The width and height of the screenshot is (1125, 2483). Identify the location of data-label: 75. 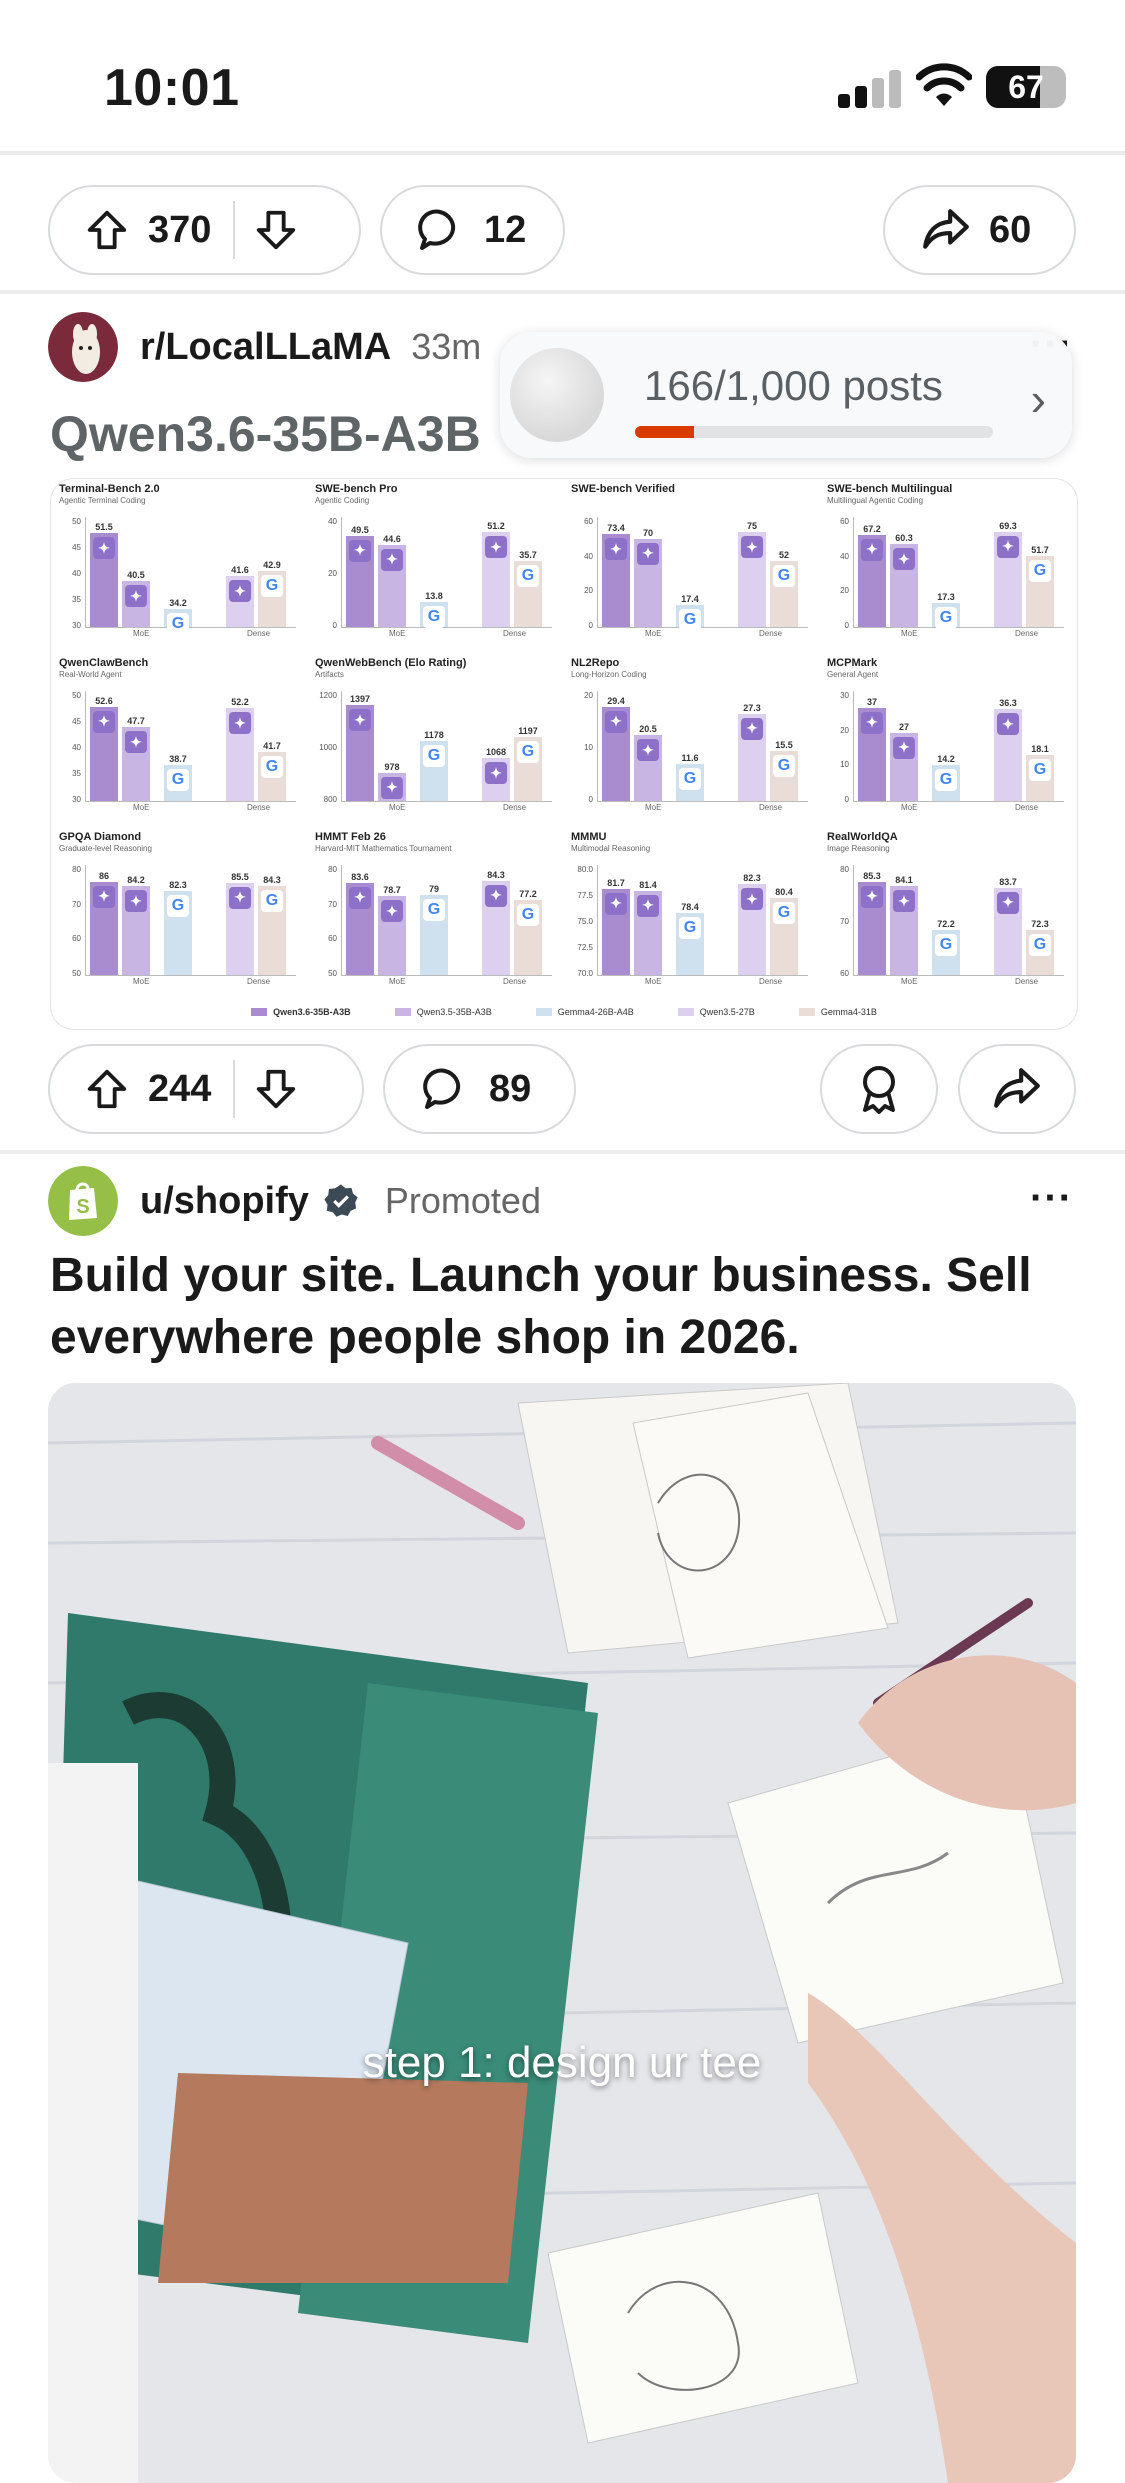
(751, 526).